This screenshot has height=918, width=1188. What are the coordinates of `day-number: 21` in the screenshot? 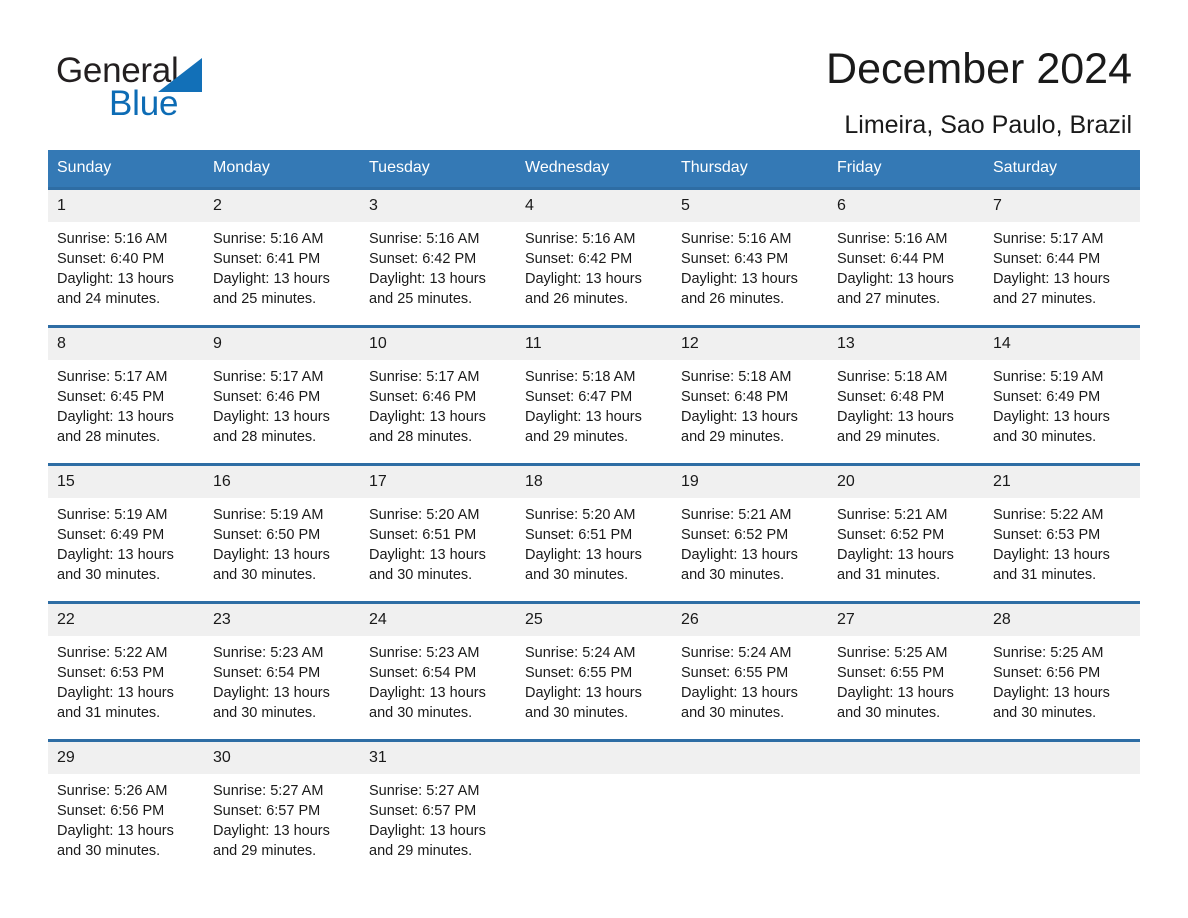 It's located at (1062, 482).